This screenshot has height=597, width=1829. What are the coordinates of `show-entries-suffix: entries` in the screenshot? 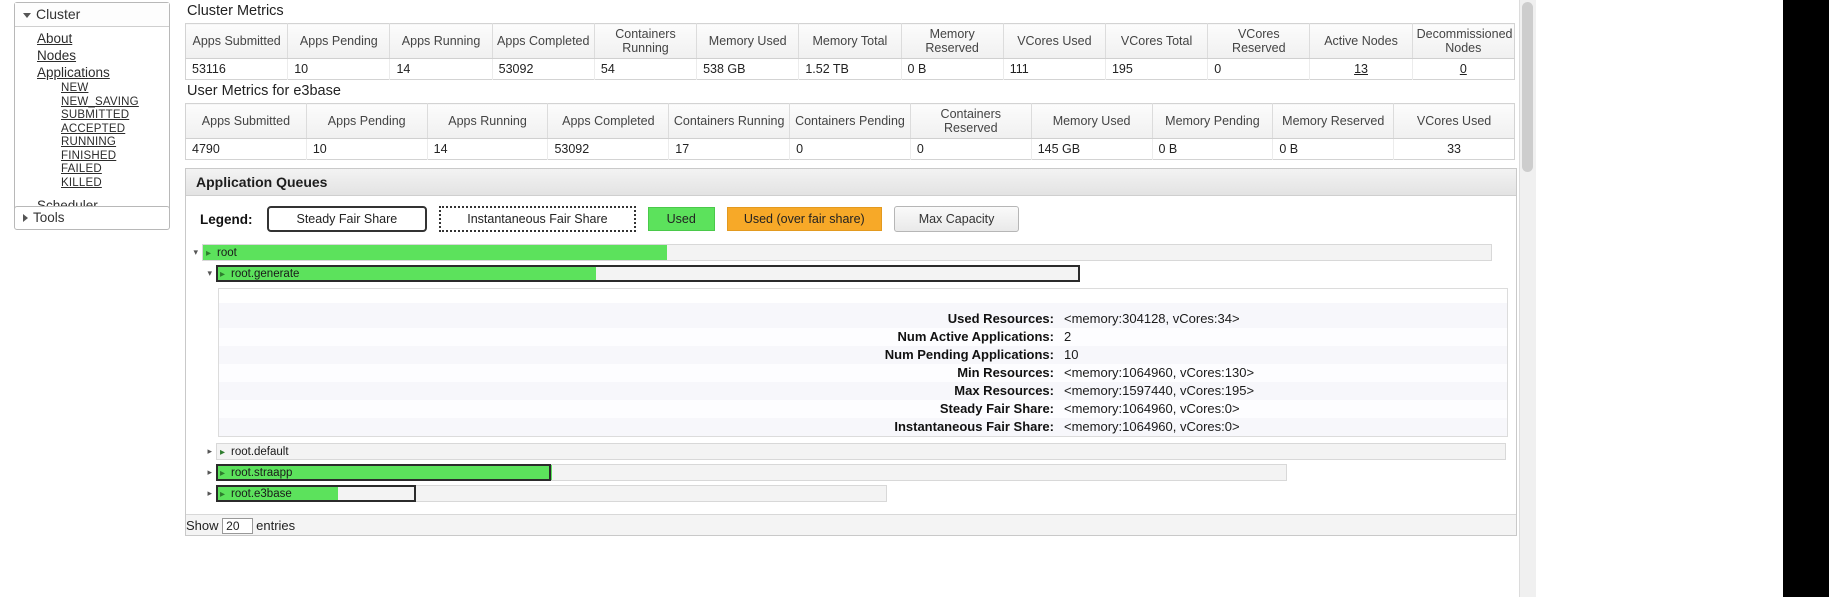 It's located at (276, 525).